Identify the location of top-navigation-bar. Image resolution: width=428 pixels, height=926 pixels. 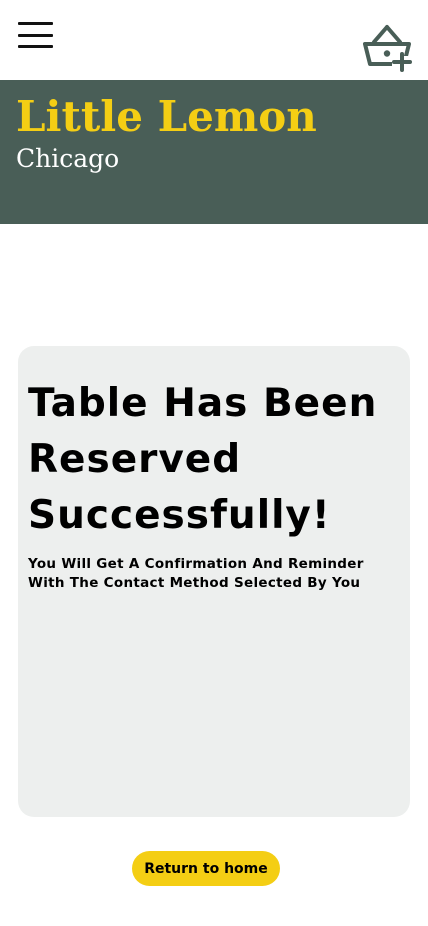
(214, 40).